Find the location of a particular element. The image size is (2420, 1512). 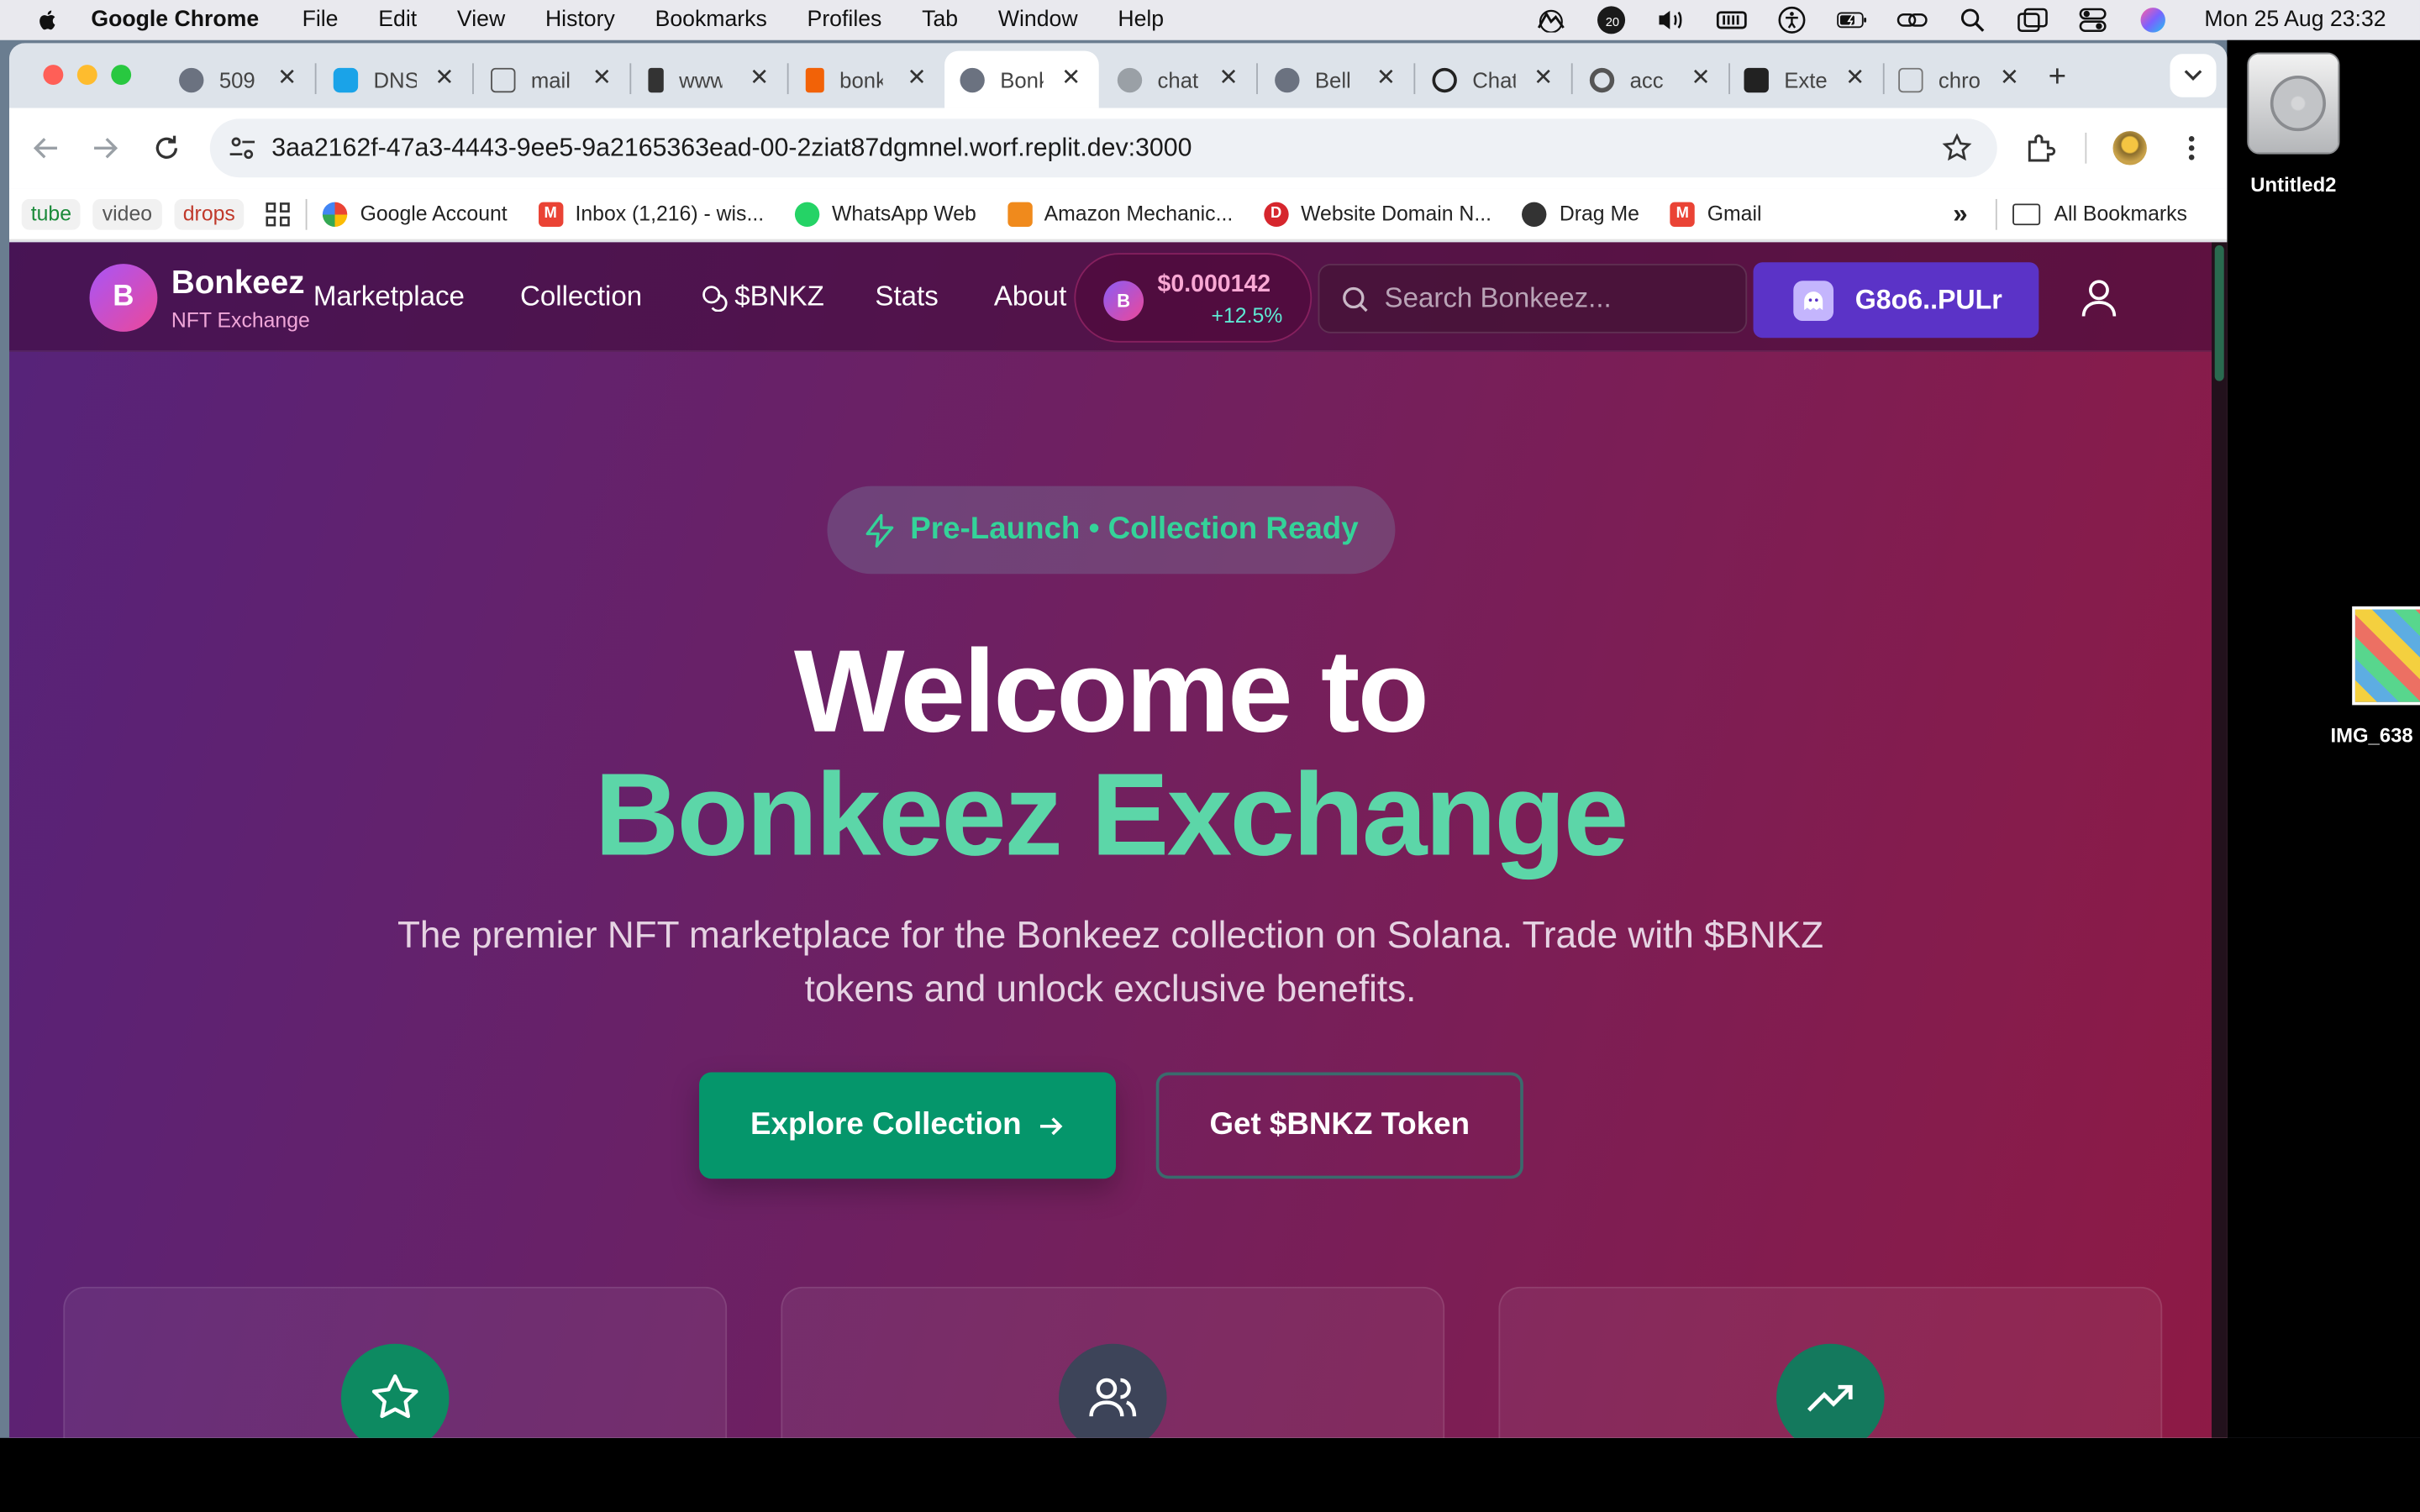

tab-4: www ✕ is located at coordinates (710, 79).